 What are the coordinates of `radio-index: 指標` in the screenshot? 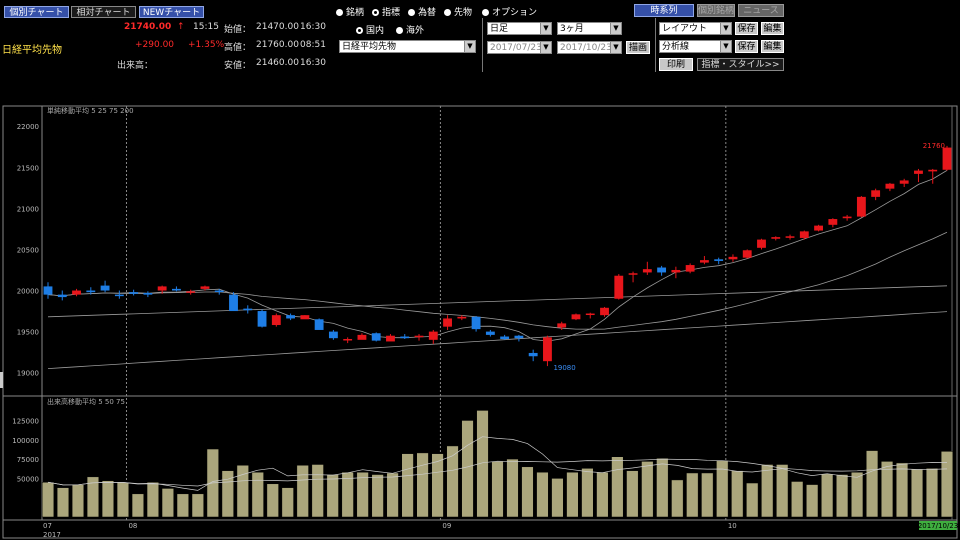 It's located at (386, 11).